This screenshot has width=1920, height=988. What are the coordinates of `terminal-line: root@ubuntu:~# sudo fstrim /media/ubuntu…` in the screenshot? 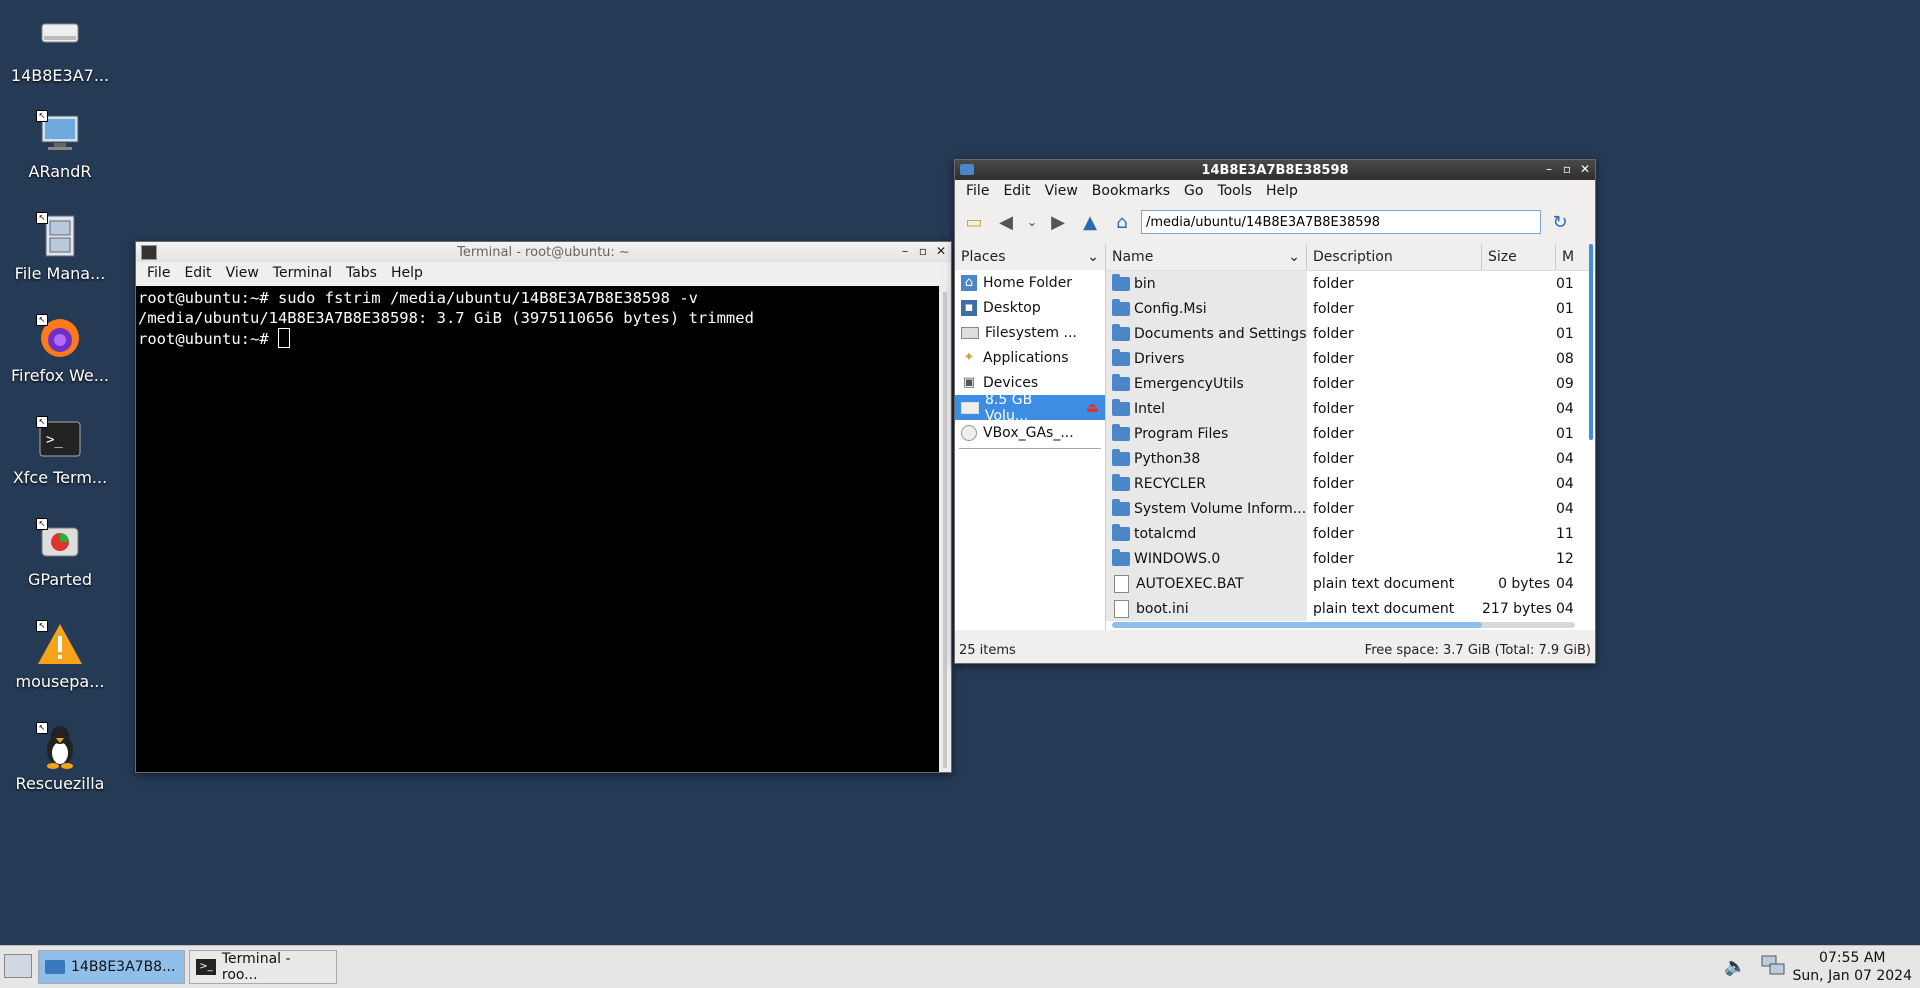 It's located at (418, 298).